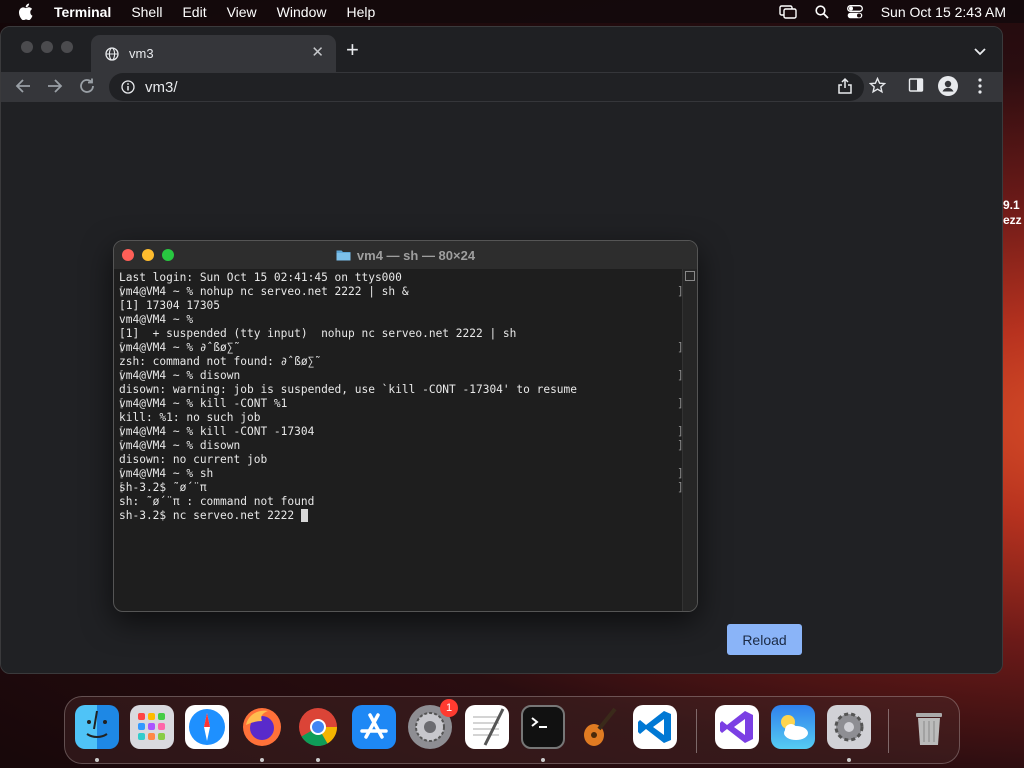 Image resolution: width=1024 pixels, height=768 pixels. What do you see at coordinates (262, 760) in the screenshot?
I see `firefox-running-dot` at bounding box center [262, 760].